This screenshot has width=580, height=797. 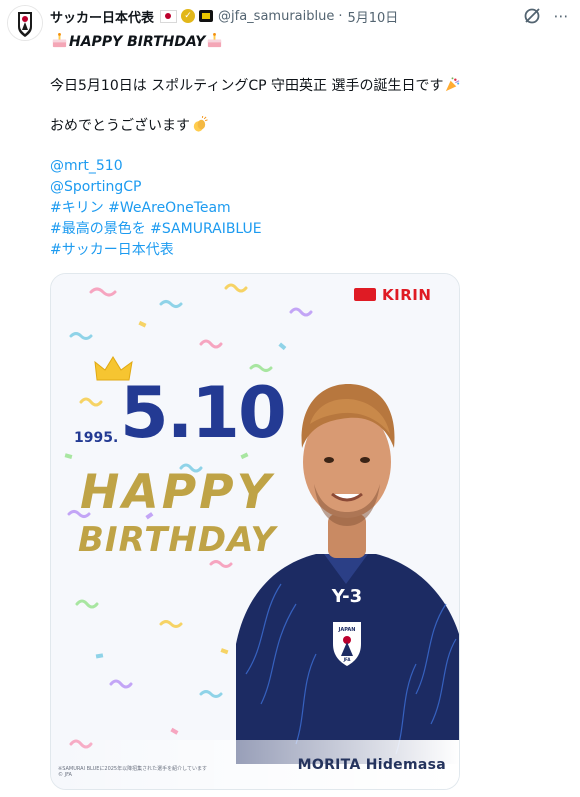 What do you see at coordinates (156, 229) in the screenshot?
I see `hashtag-line-2: #最高の景色を #SAMURAIBLUE` at bounding box center [156, 229].